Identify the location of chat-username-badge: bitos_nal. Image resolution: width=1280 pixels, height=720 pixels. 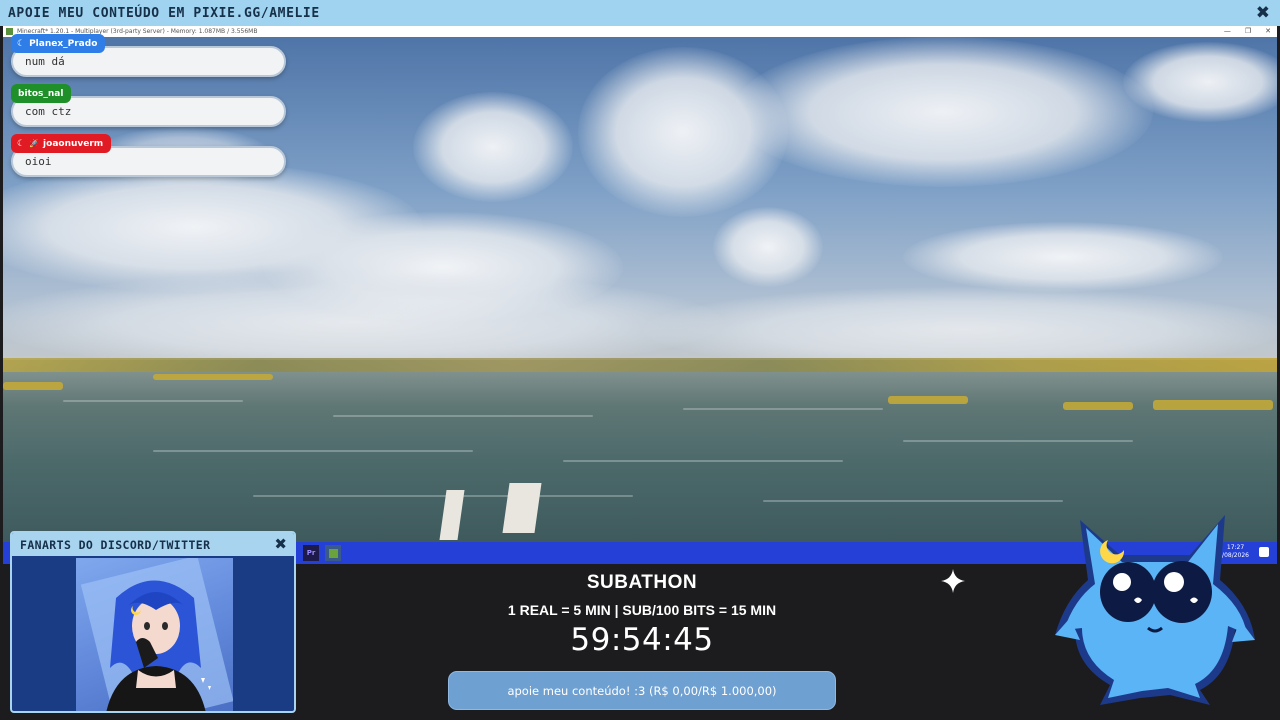
(41, 93).